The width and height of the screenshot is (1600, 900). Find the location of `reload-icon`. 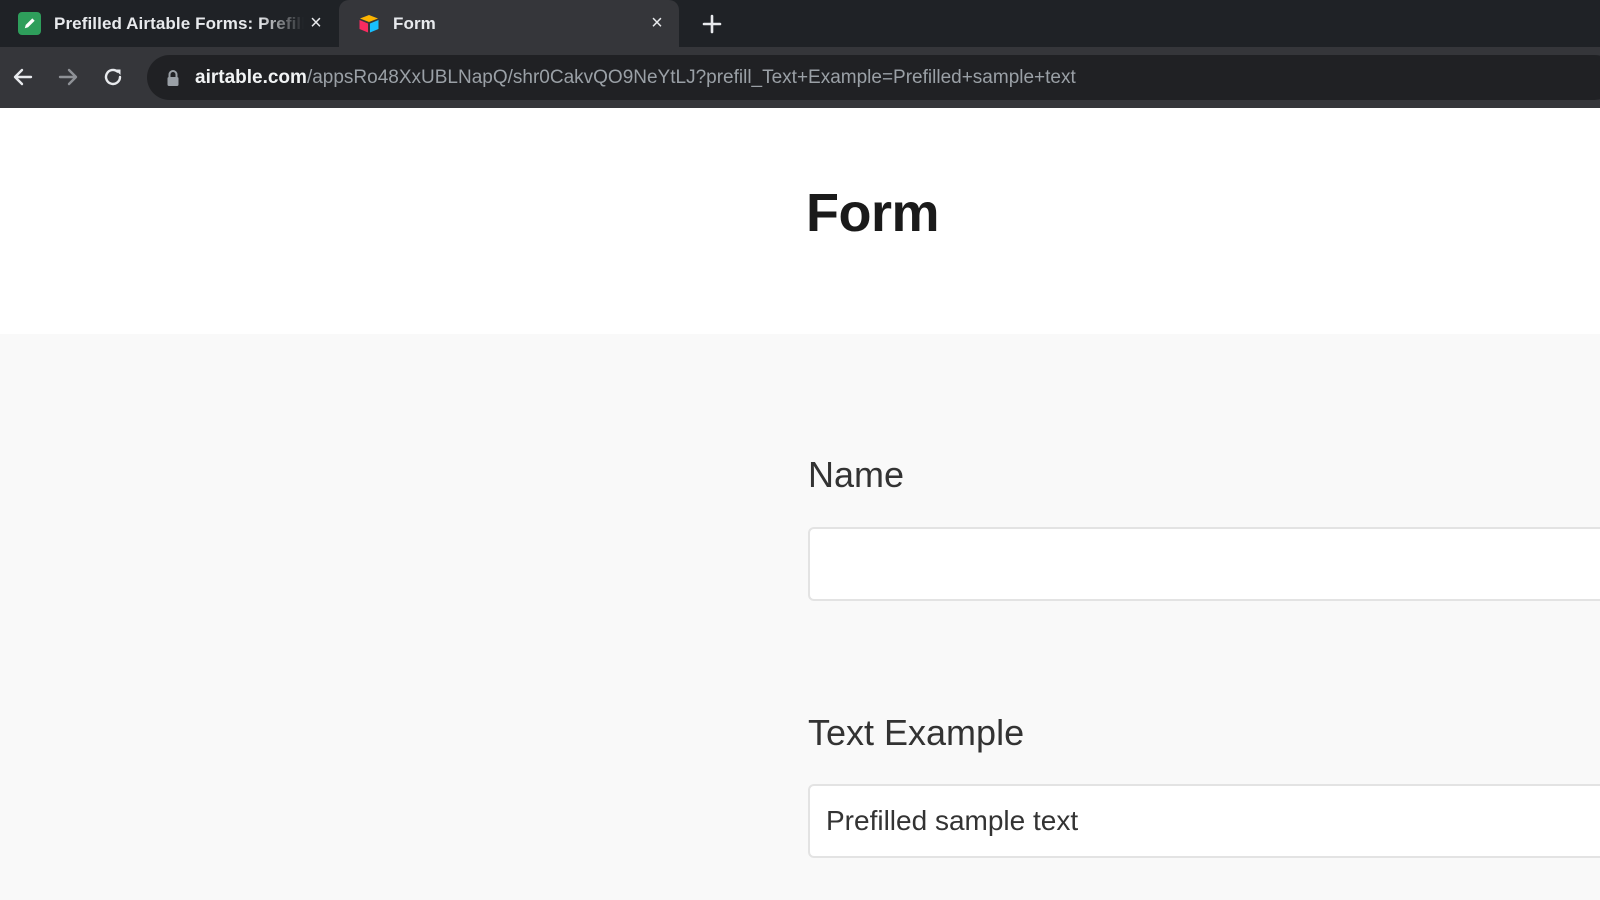

reload-icon is located at coordinates (113, 77).